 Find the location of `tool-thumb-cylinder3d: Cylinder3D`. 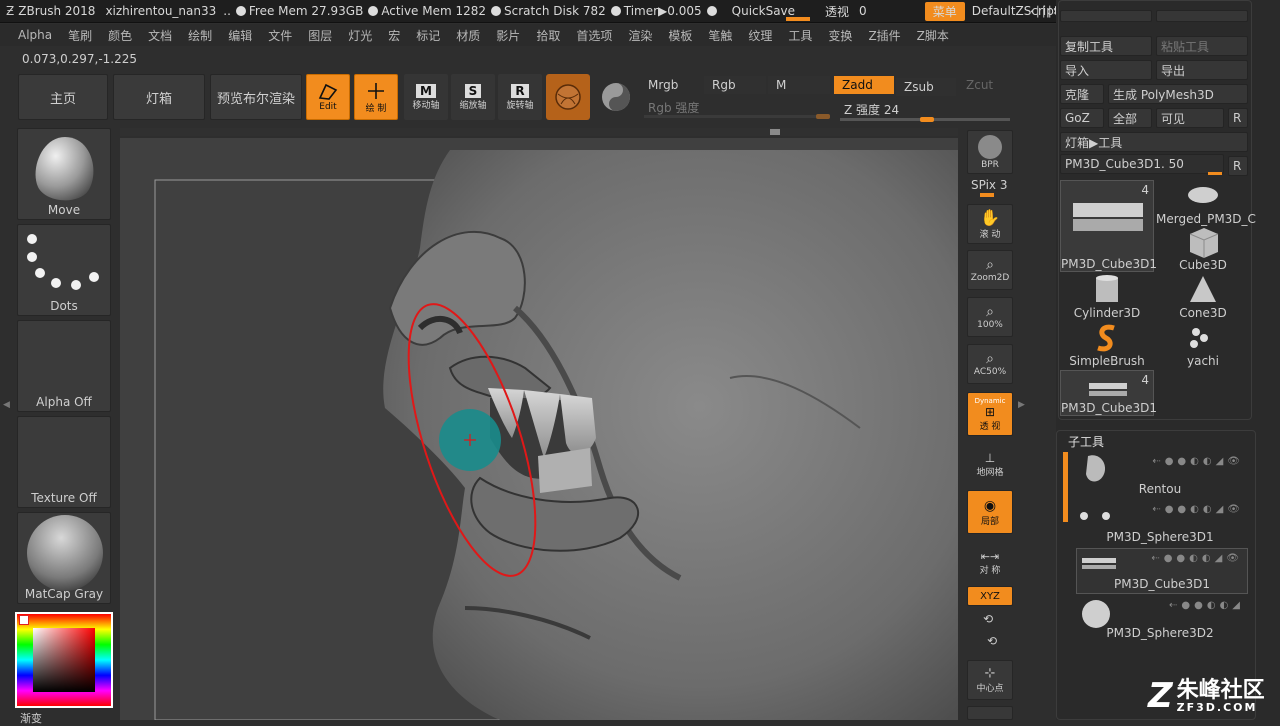

tool-thumb-cylinder3d: Cylinder3D is located at coordinates (1107, 297).